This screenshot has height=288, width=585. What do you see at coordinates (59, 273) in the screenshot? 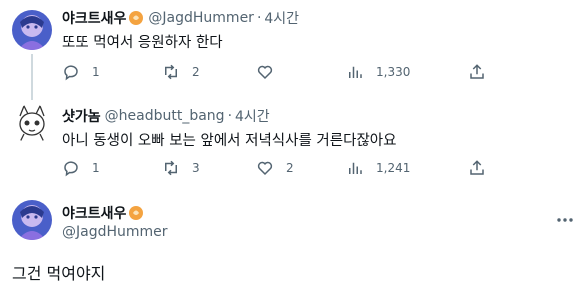
I see `tweet-text: 그건 먹여야지` at bounding box center [59, 273].